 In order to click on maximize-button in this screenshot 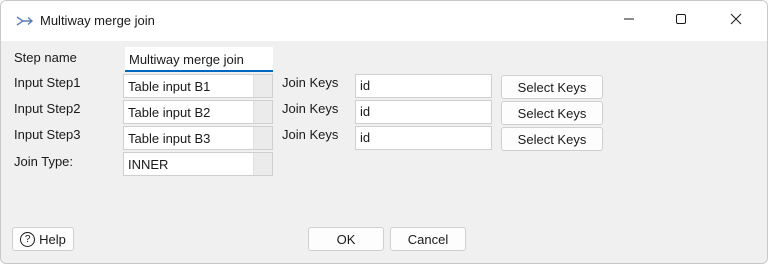, I will do `click(681, 21)`.